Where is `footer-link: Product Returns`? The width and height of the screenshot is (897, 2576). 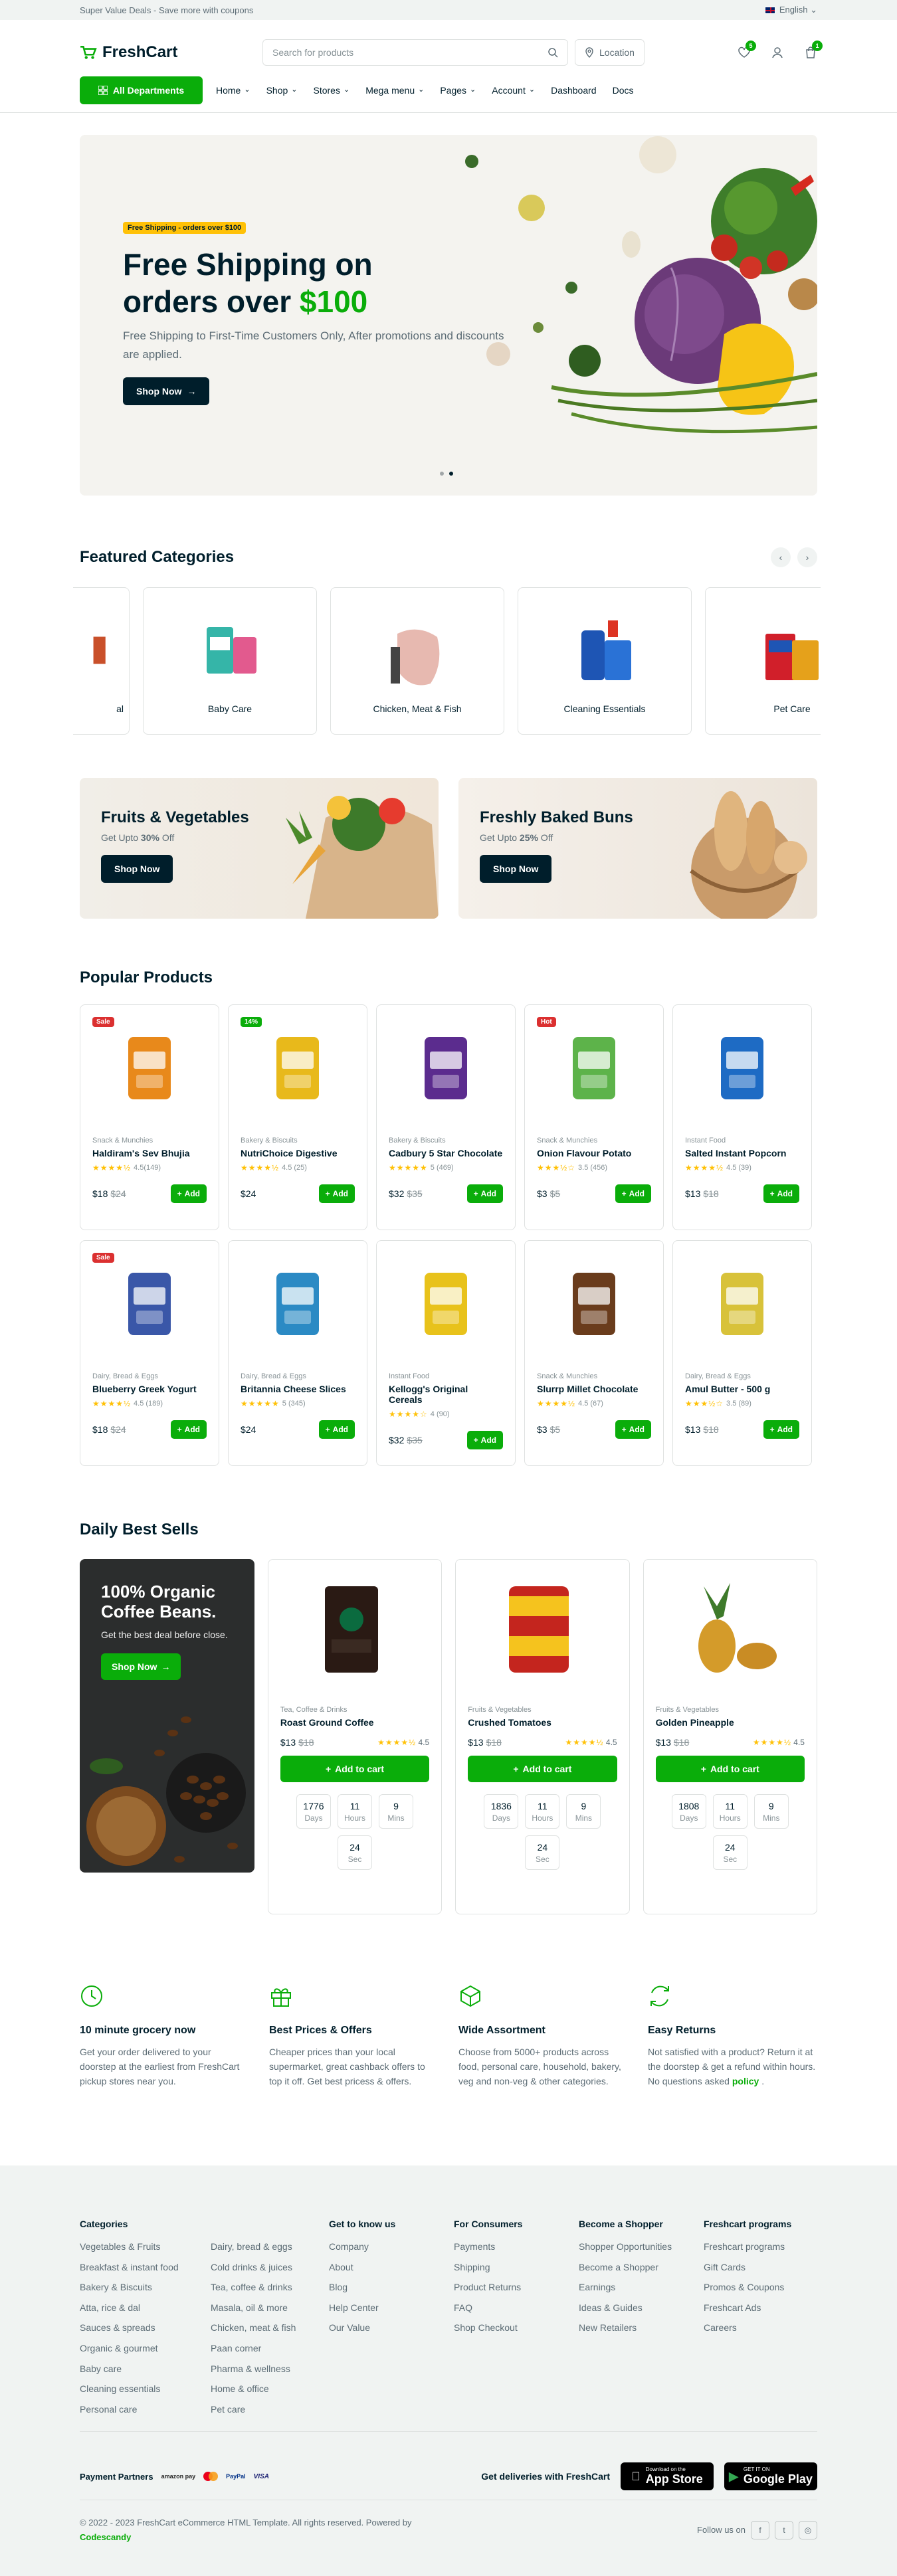 footer-link: Product Returns is located at coordinates (516, 2287).